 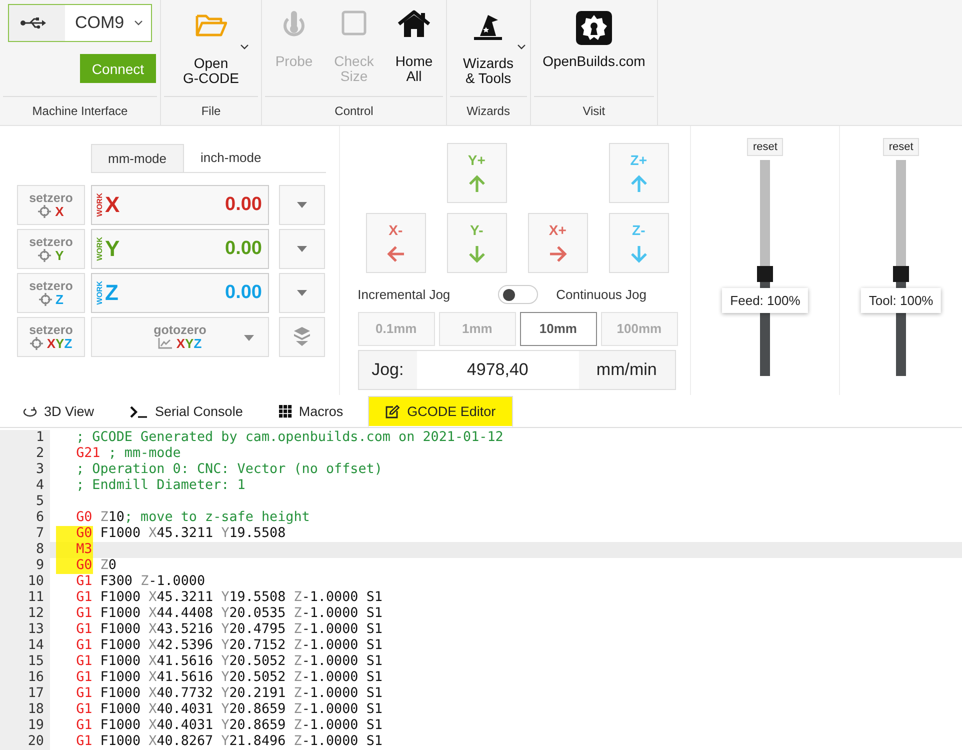 I want to click on code-line: G0 Z10; move to z-safe height, so click(x=193, y=517).